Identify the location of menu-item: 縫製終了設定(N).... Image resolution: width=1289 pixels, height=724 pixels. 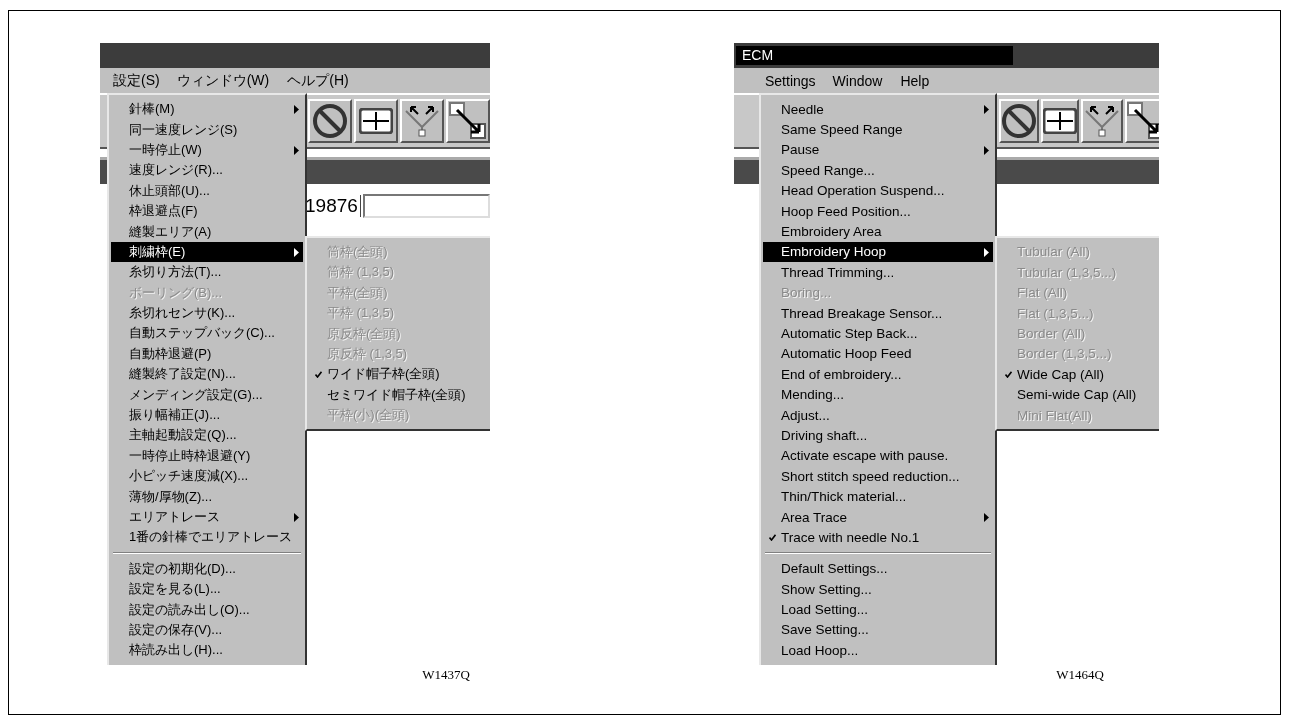
(207, 374).